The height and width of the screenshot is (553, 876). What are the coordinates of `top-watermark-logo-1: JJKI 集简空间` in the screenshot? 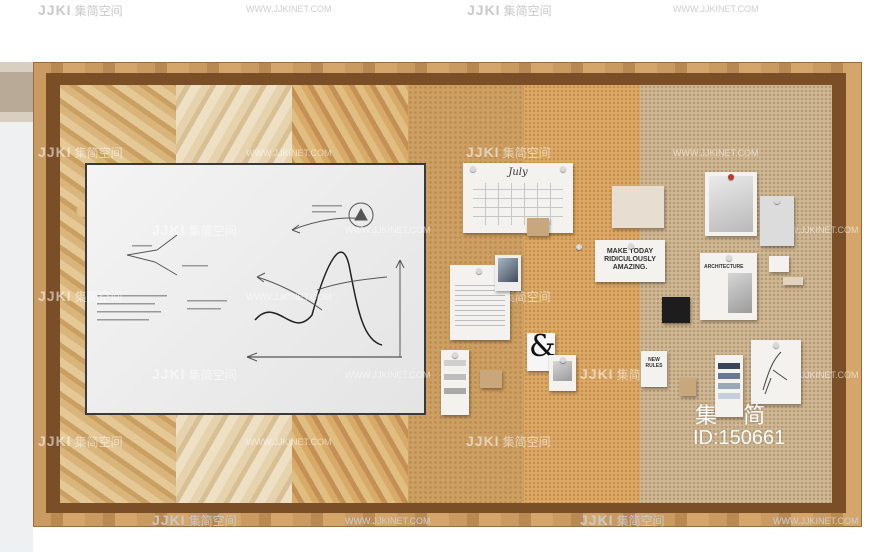 It's located at (80, 10).